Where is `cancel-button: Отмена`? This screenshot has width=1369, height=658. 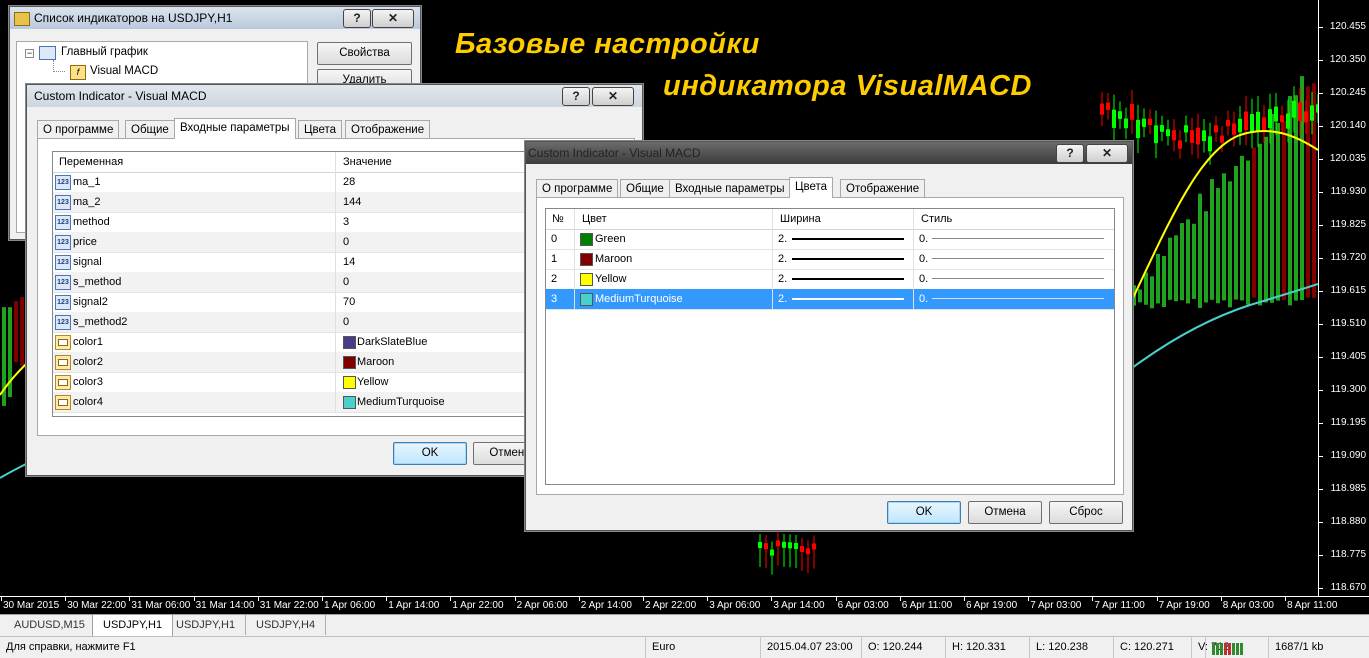 cancel-button: Отмена is located at coordinates (1005, 512).